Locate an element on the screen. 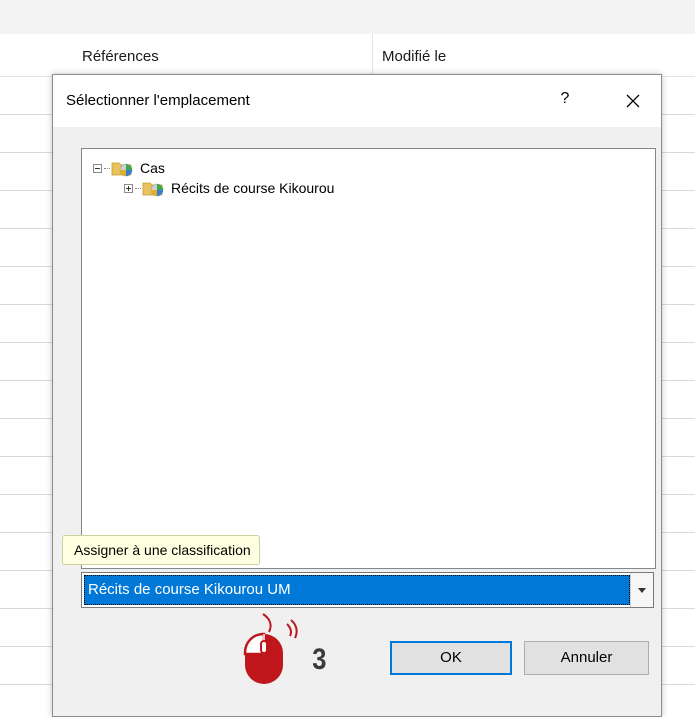 The height and width of the screenshot is (717, 695). classification-tooltip: Assigner à une classification is located at coordinates (161, 550).